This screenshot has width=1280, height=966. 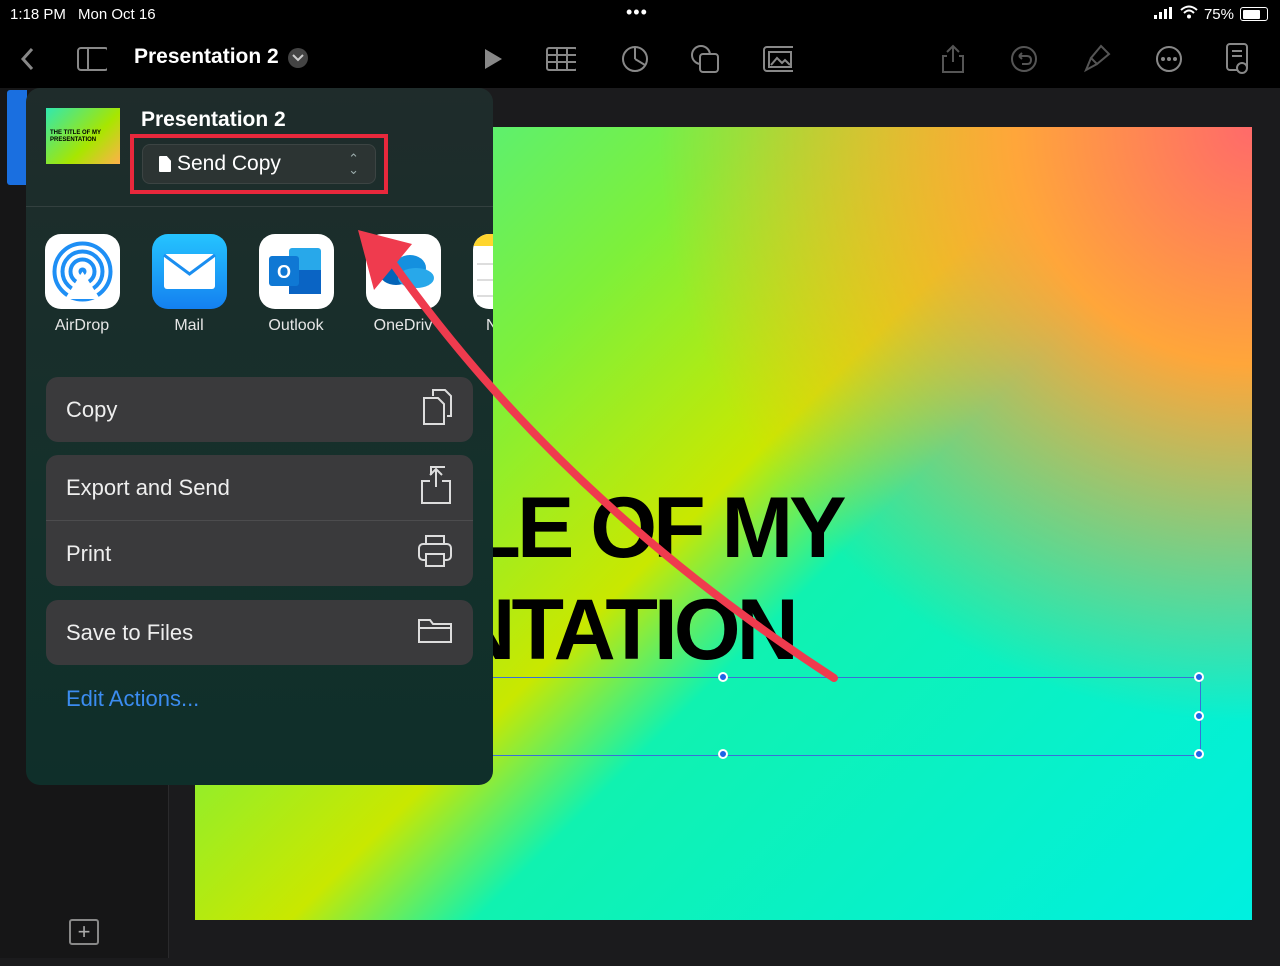 What do you see at coordinates (482, 271) in the screenshot?
I see `notes-icon` at bounding box center [482, 271].